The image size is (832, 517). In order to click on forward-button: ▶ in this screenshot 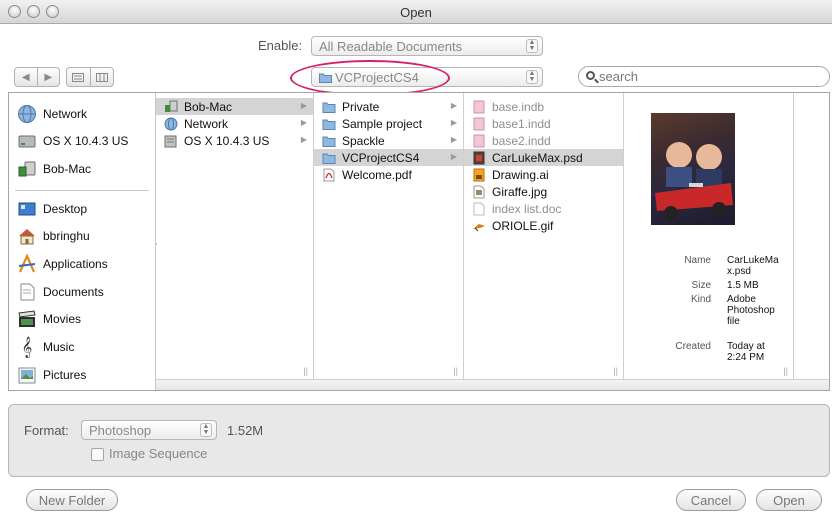, I will do `click(48, 77)`.